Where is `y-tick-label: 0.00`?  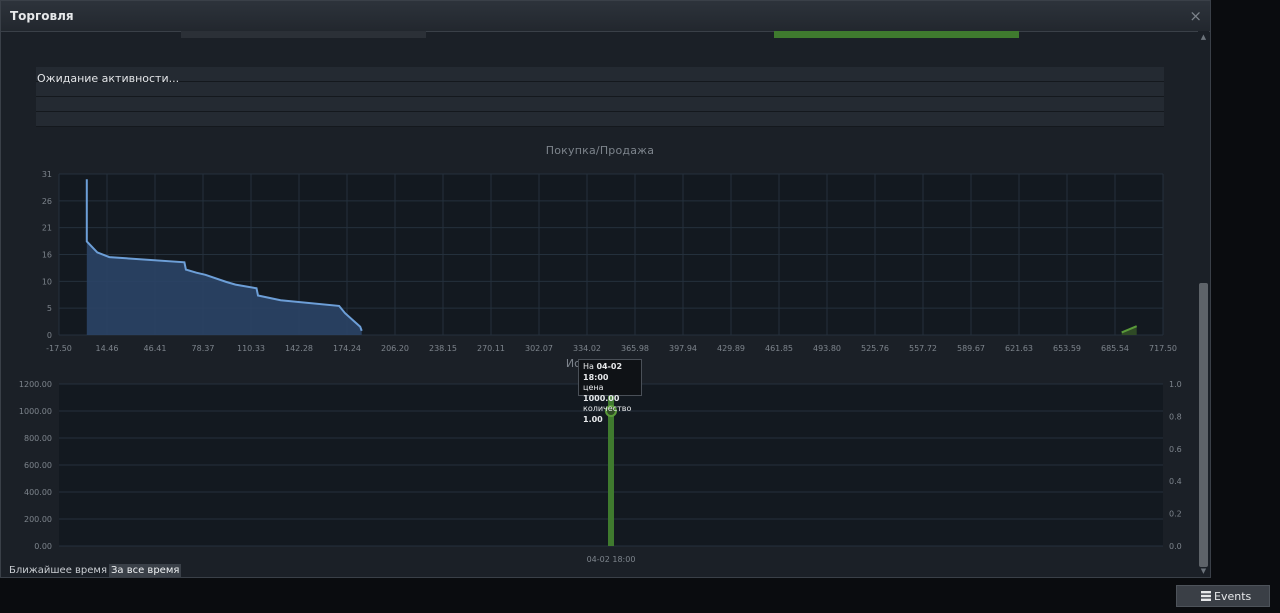 y-tick-label: 0.00 is located at coordinates (43, 546).